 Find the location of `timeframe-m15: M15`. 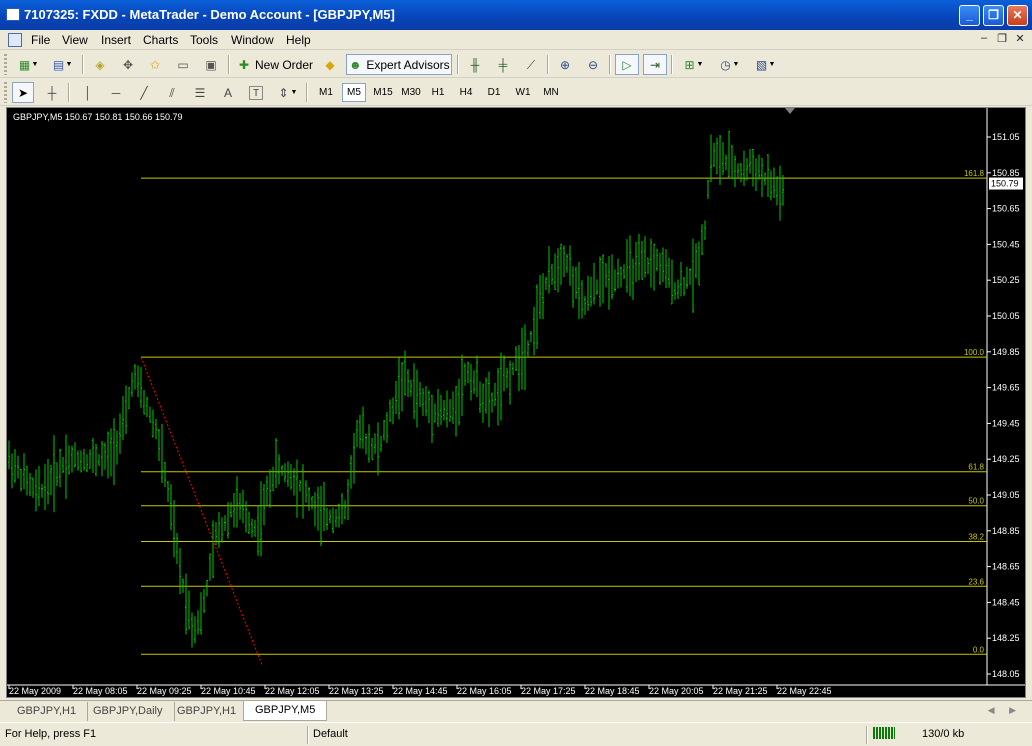

timeframe-m15: M15 is located at coordinates (383, 92).